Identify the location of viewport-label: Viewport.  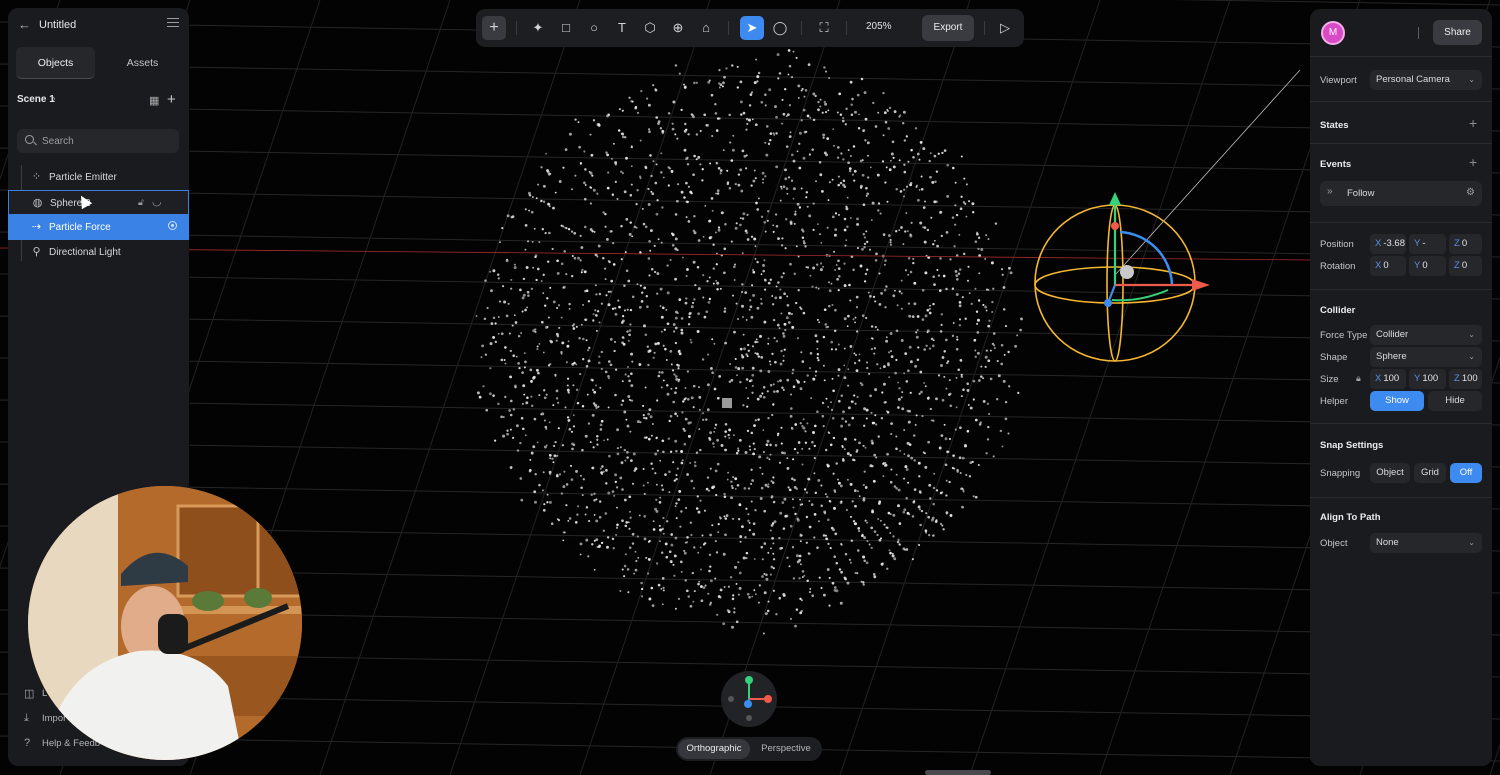
(1338, 80).